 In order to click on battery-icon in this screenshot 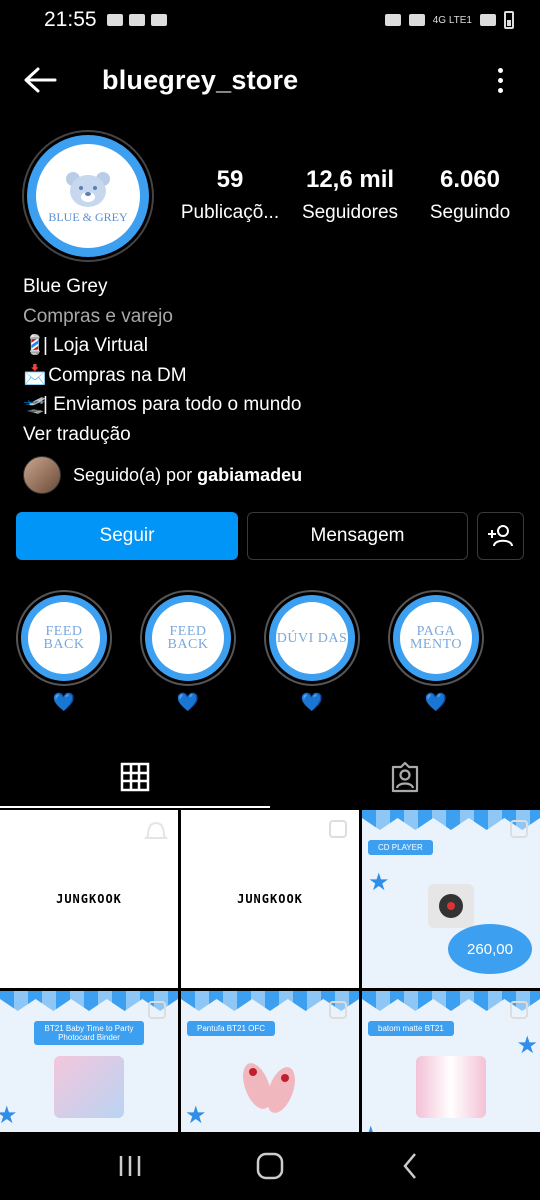, I will do `click(509, 20)`.